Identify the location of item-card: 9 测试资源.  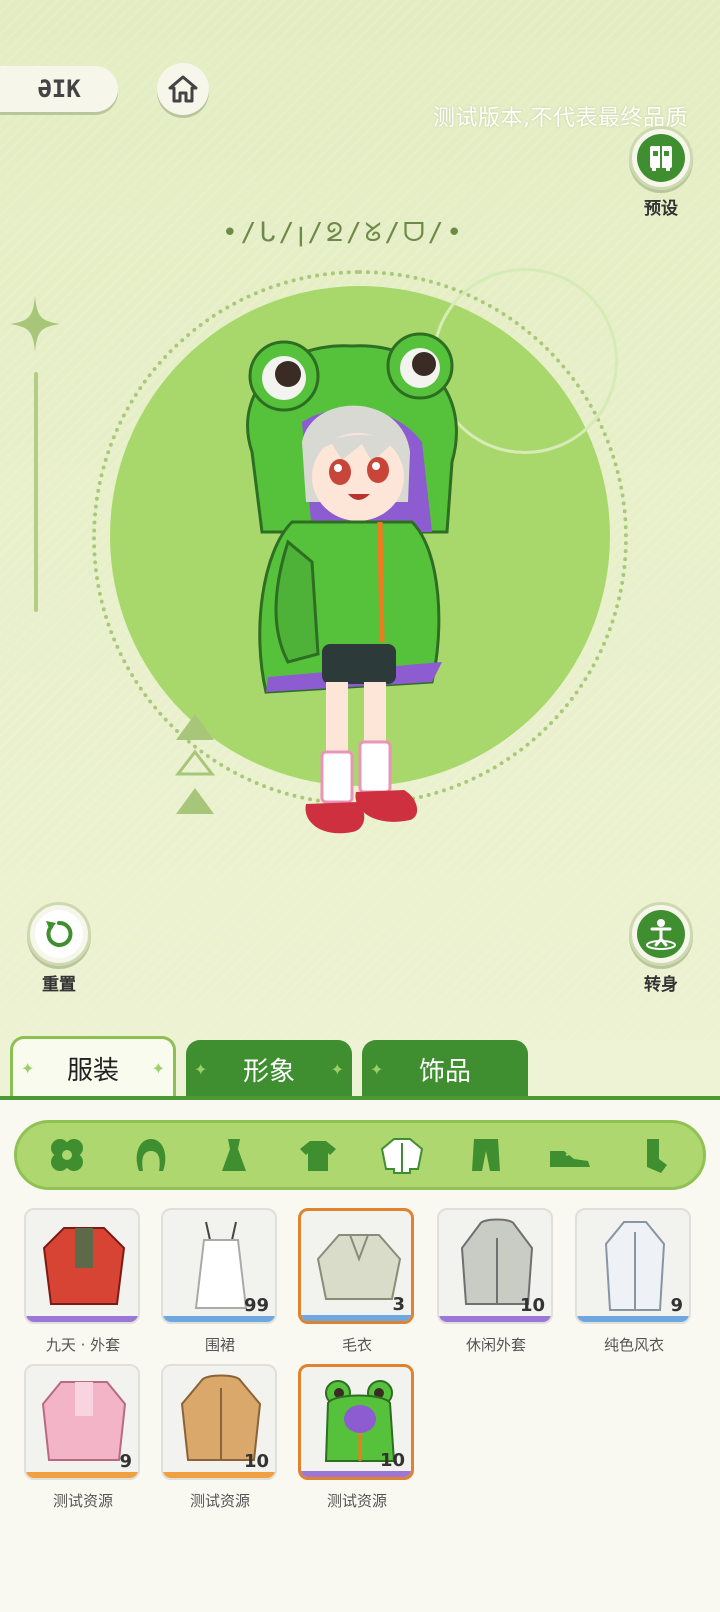
(83, 1437).